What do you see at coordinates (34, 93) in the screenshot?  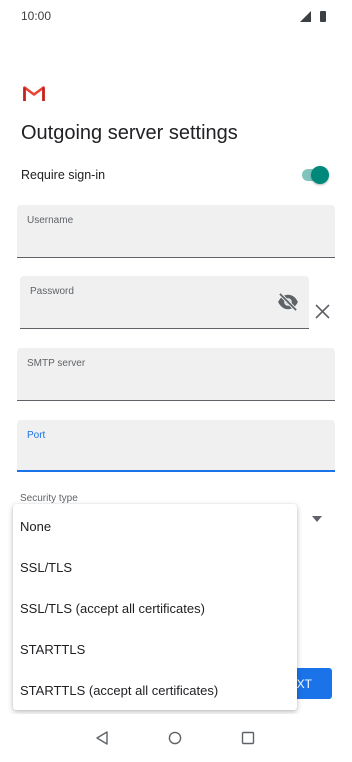 I see `gmail-logo` at bounding box center [34, 93].